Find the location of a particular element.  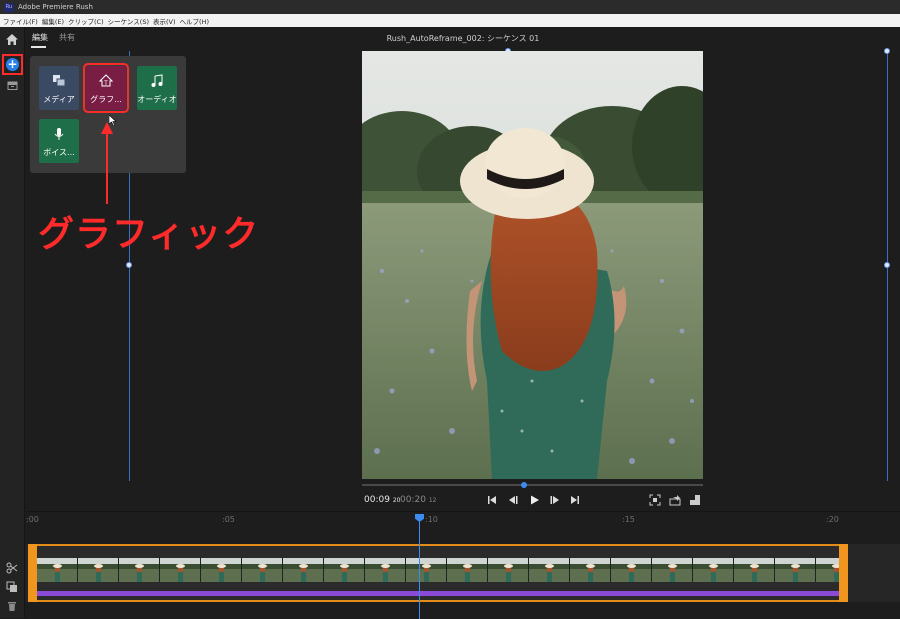

ruler-label: :00 is located at coordinates (32, 519).